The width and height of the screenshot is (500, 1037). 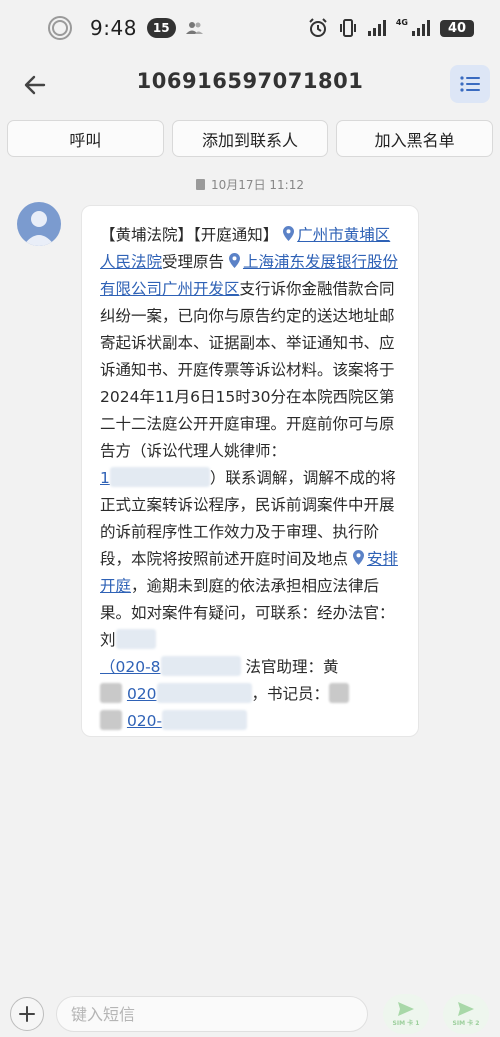 I want to click on avatar, so click(x=39, y=224).